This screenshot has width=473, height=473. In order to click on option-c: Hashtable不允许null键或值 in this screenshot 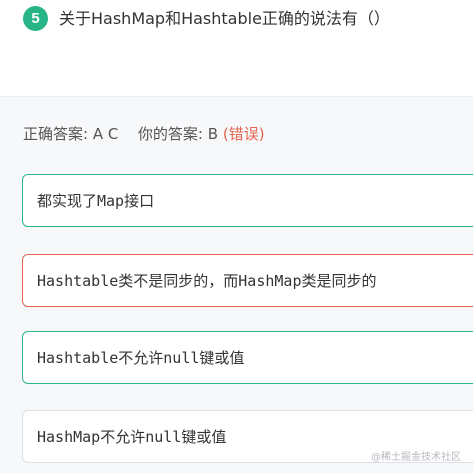, I will do `click(247, 357)`.